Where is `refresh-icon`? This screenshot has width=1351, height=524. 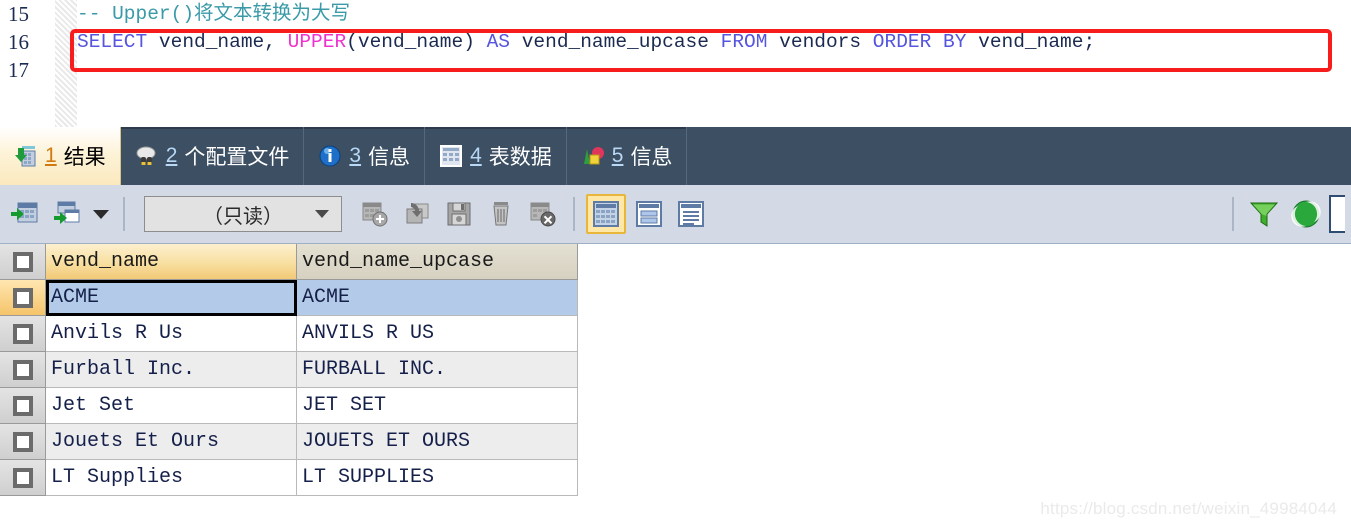 refresh-icon is located at coordinates (1306, 214).